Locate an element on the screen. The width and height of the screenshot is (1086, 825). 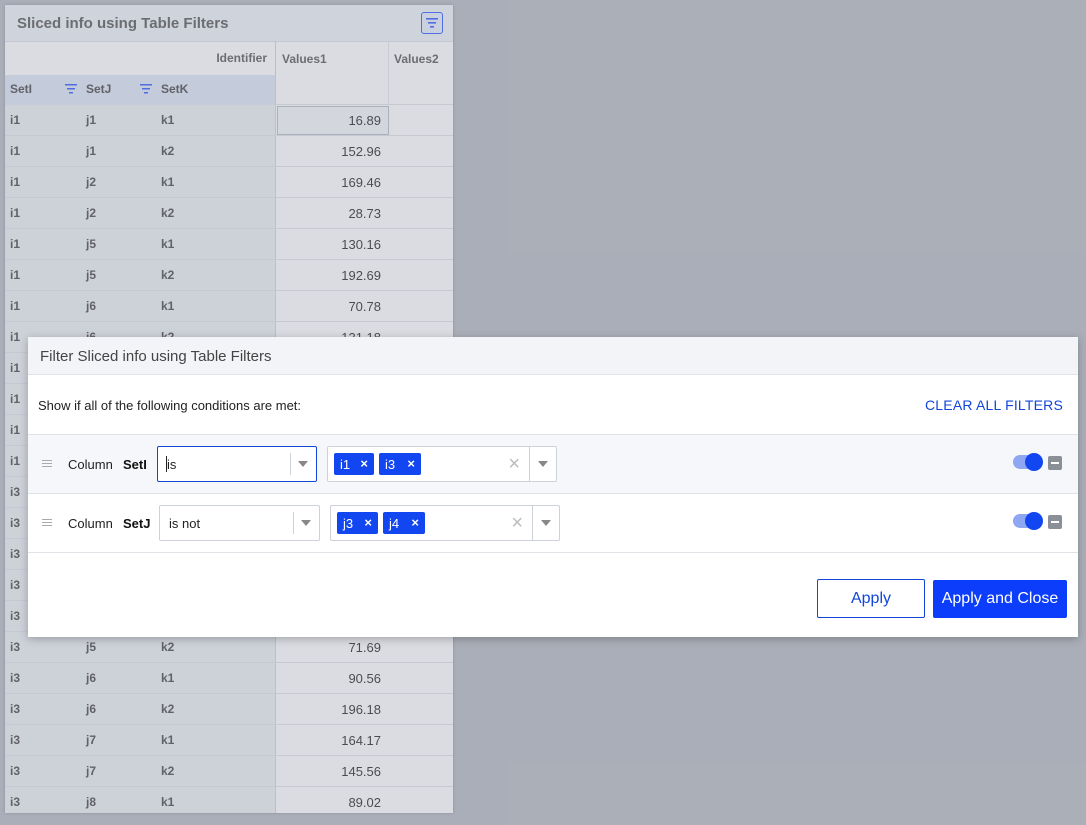
chip-label: i1 is located at coordinates (345, 464).